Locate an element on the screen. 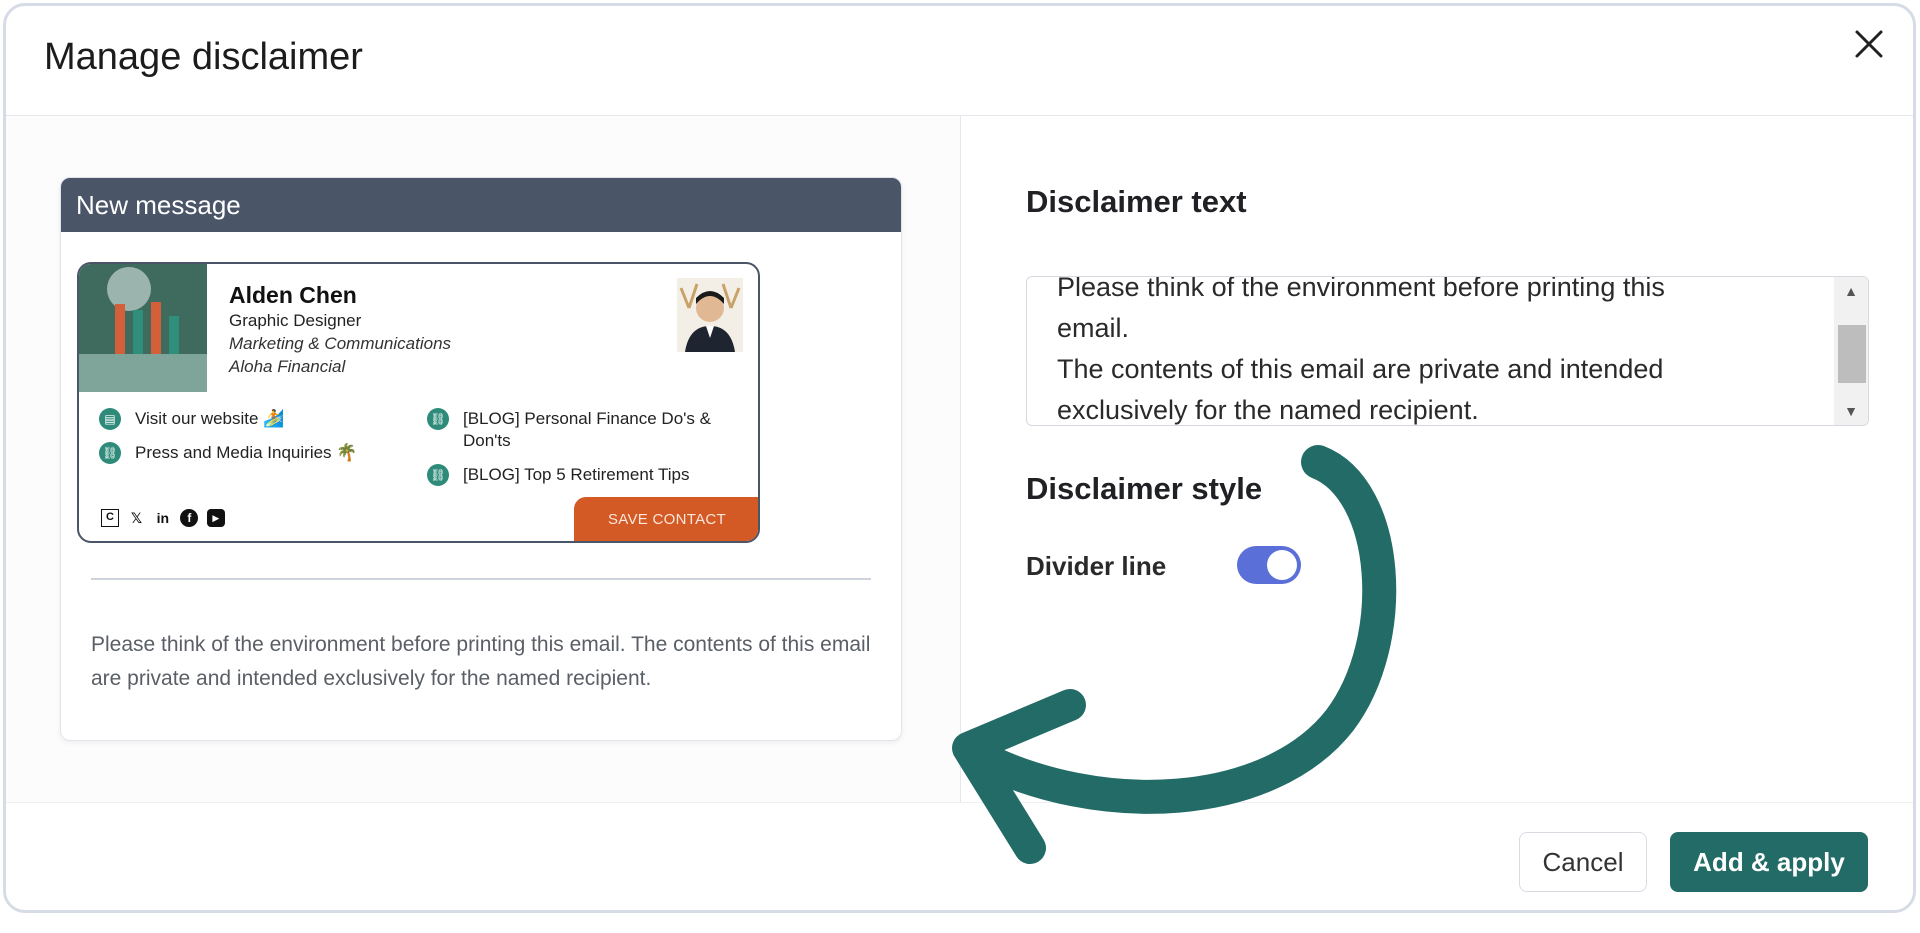 The height and width of the screenshot is (933, 1920). textarea-scrollbar: ▲ ▼ is located at coordinates (1851, 351).